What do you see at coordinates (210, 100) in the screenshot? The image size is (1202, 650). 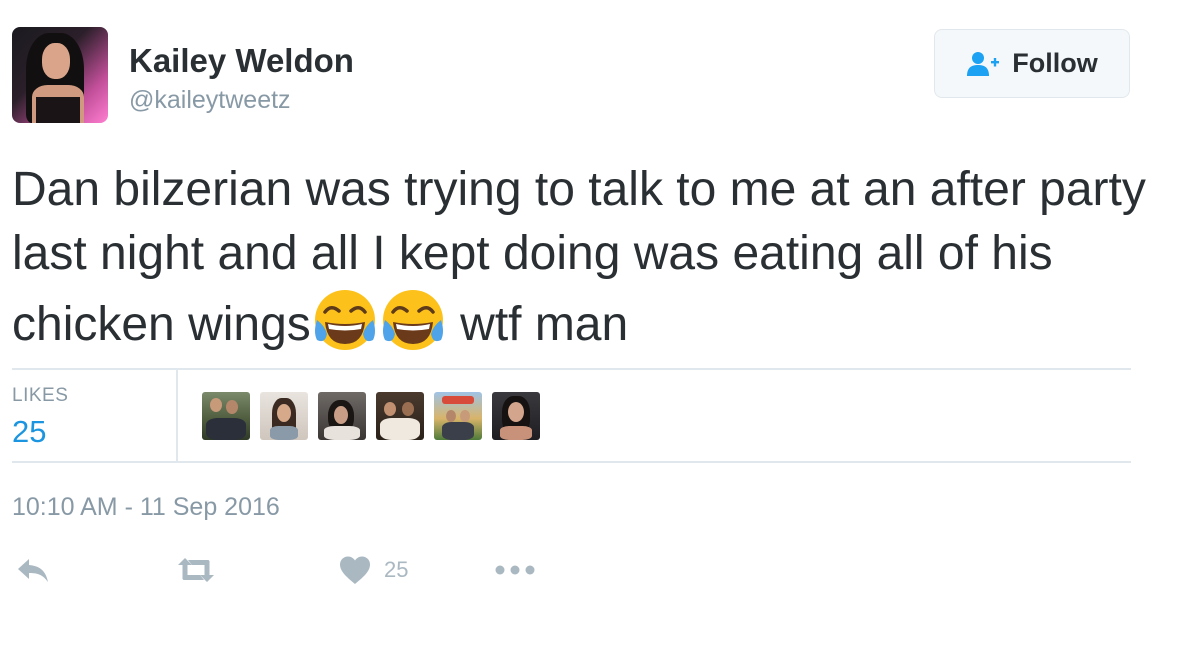 I see `author-handle: @kaileytweetz` at bounding box center [210, 100].